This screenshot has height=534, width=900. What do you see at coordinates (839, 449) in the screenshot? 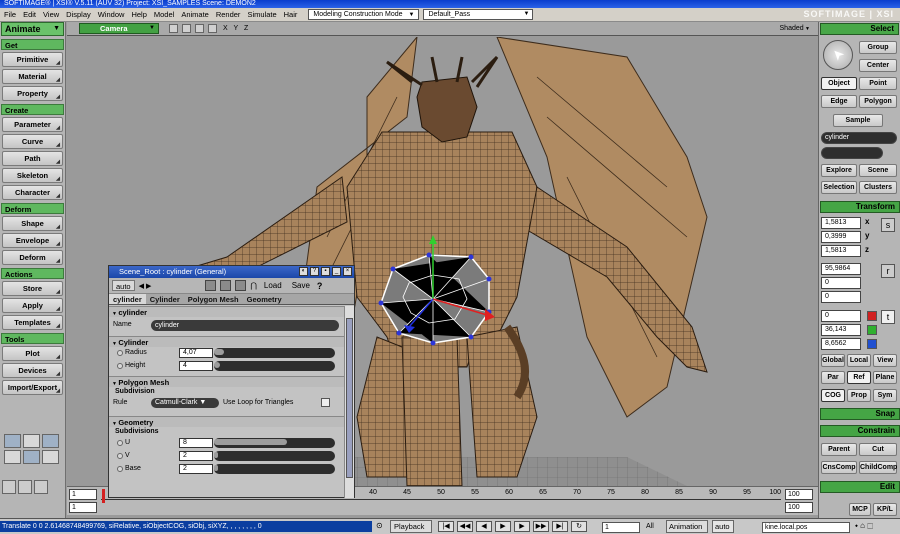
I see `parent-button: Parent` at bounding box center [839, 449].